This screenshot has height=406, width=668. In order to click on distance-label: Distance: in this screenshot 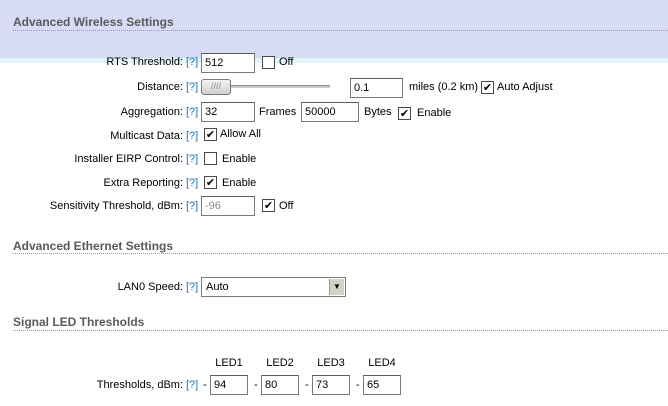, I will do `click(160, 87)`.